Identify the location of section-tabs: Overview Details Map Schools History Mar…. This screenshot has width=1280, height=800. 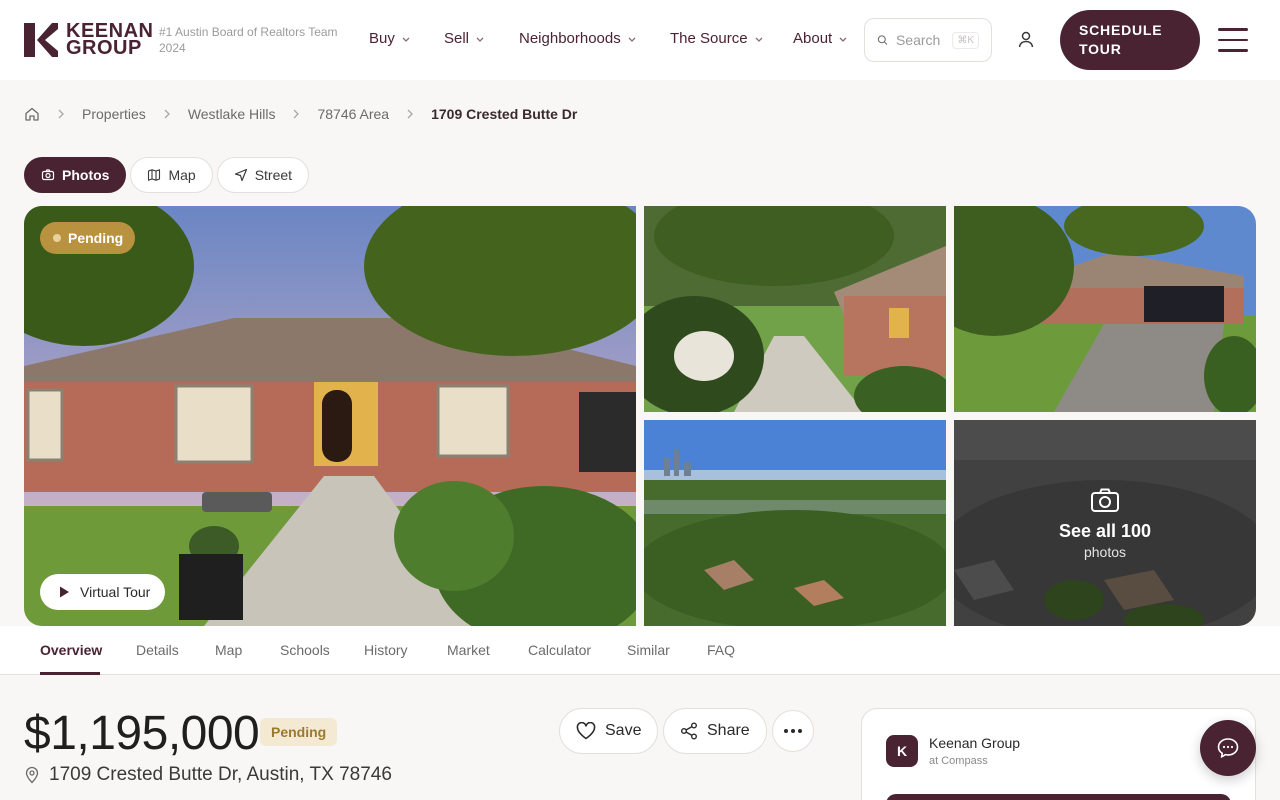
(640, 650).